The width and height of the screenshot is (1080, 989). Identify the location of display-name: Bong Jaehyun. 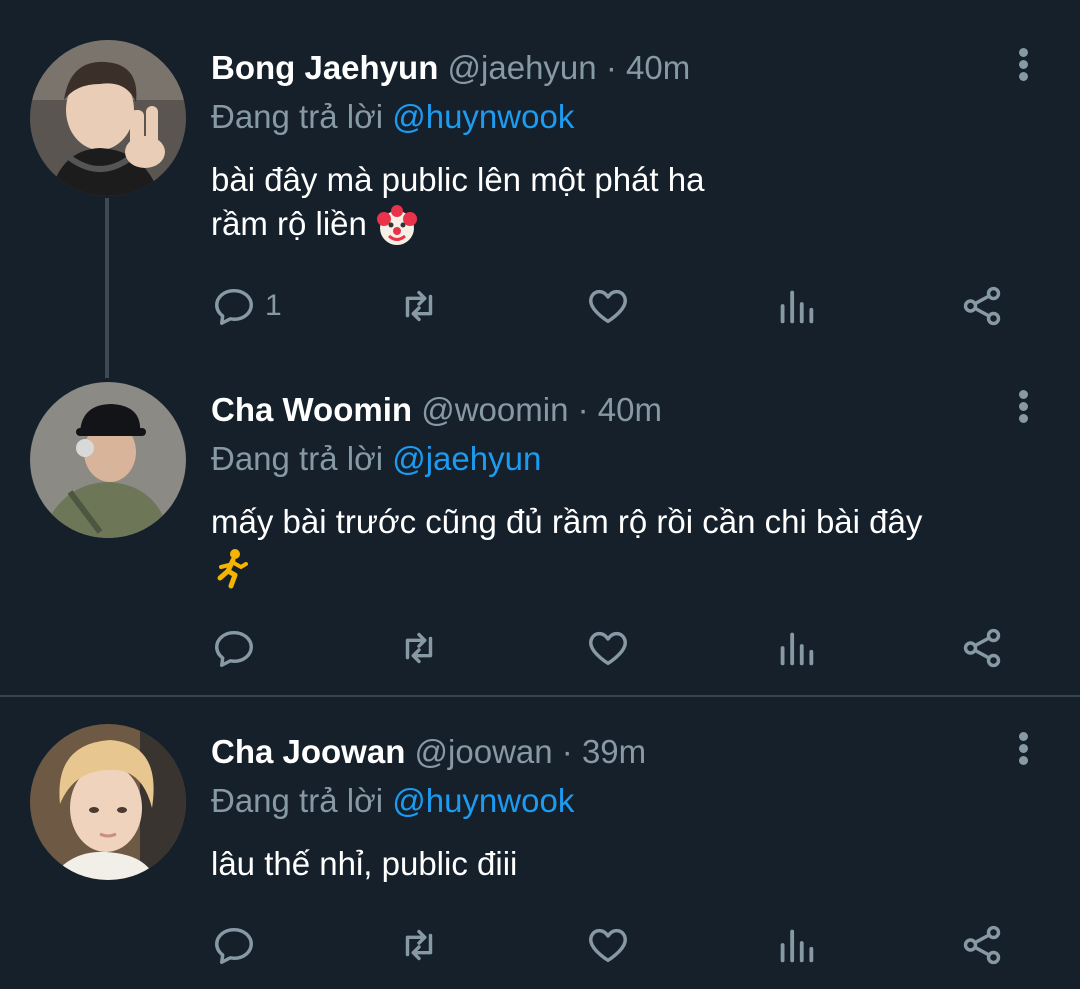
(324, 67).